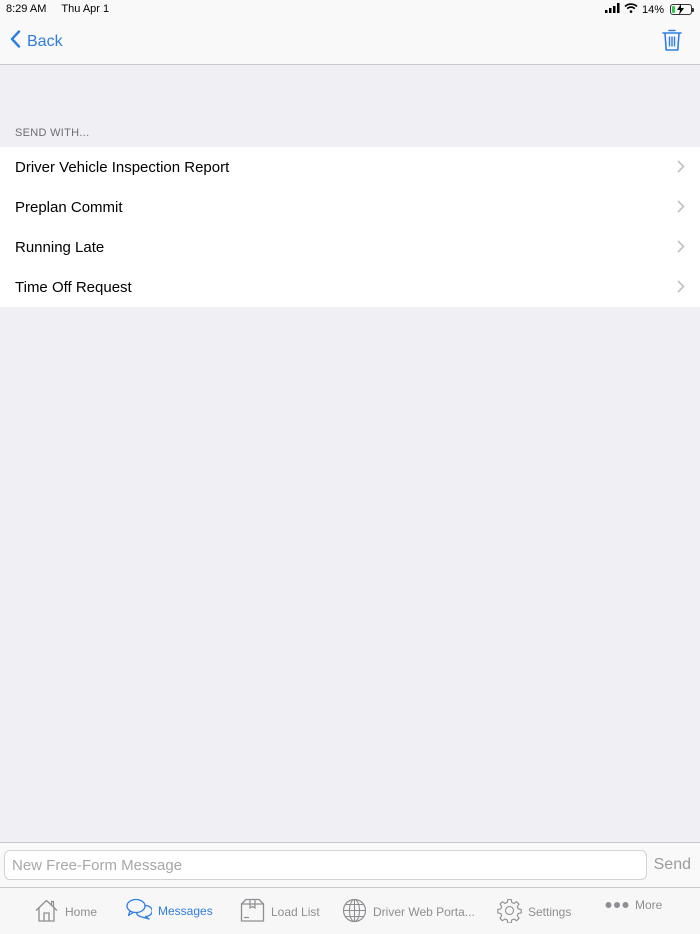  Describe the element at coordinates (649, 905) in the screenshot. I see `tab-label: More` at that location.